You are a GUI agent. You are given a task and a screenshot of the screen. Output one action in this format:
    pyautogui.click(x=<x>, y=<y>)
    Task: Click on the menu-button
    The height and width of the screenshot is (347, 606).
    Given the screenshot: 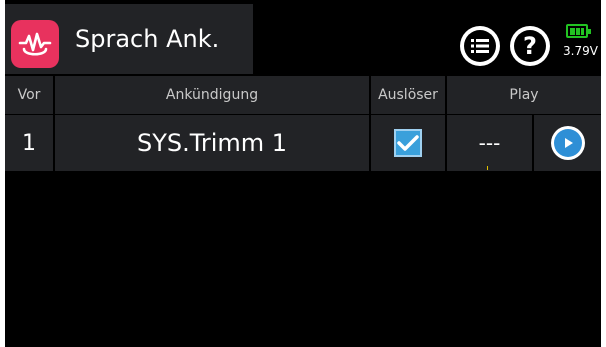 What is the action you would take?
    pyautogui.click(x=480, y=46)
    